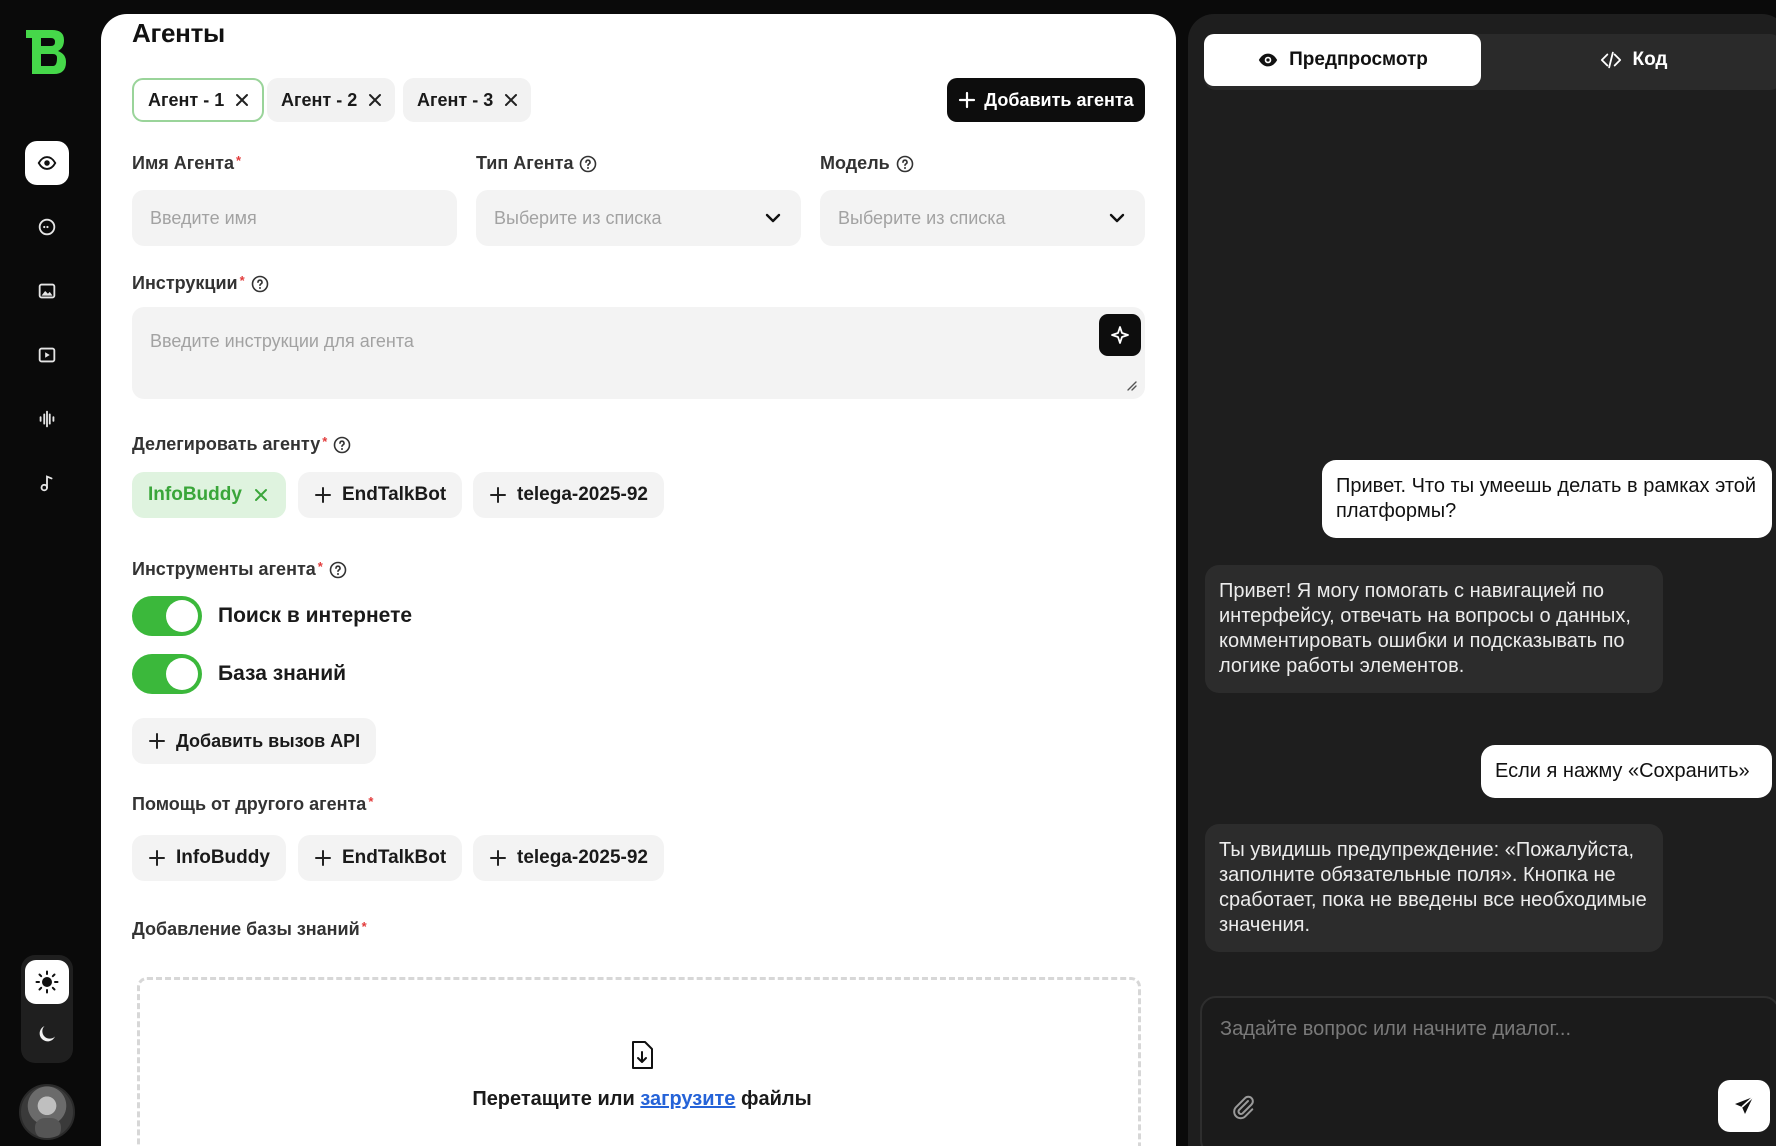 This screenshot has width=1776, height=1146. I want to click on delegate-label: Делегировать агенту *, so click(241, 444).